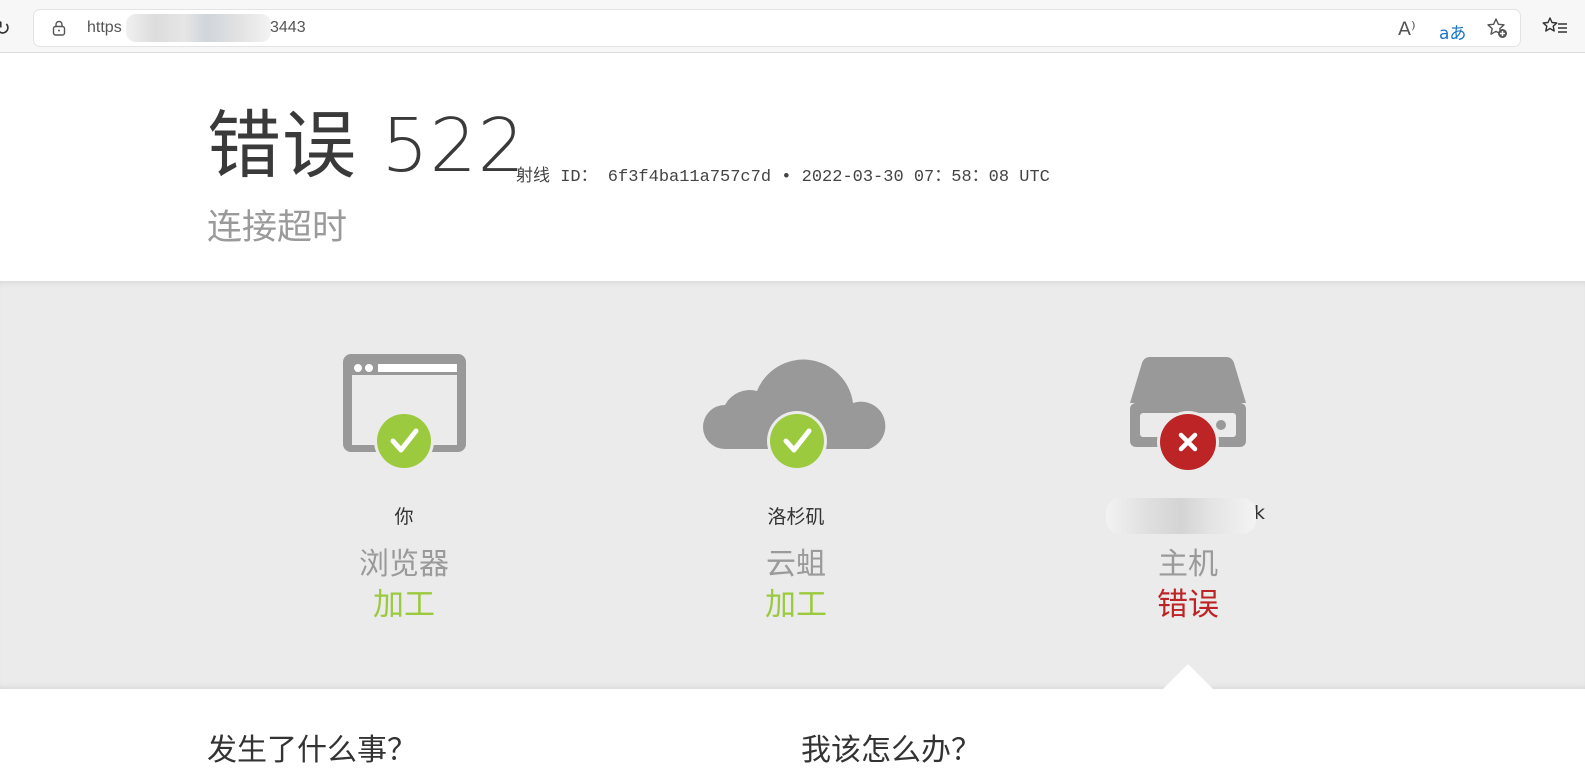  What do you see at coordinates (1188, 564) in the screenshot?
I see `status-role-host: 主机` at bounding box center [1188, 564].